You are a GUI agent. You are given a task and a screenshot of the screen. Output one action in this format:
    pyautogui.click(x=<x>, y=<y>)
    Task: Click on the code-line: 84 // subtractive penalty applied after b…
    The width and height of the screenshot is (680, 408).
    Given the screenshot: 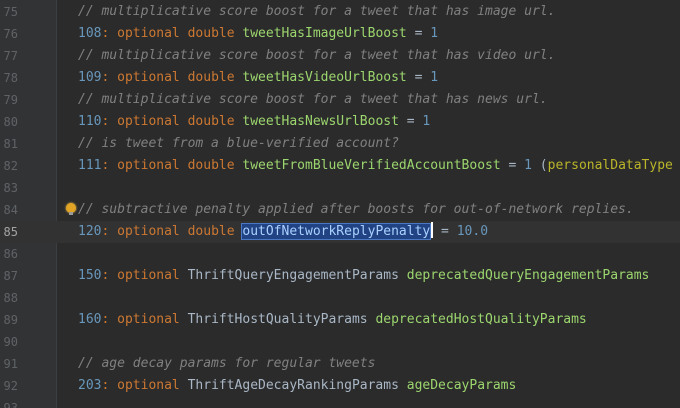 What is the action you would take?
    pyautogui.click(x=340, y=210)
    